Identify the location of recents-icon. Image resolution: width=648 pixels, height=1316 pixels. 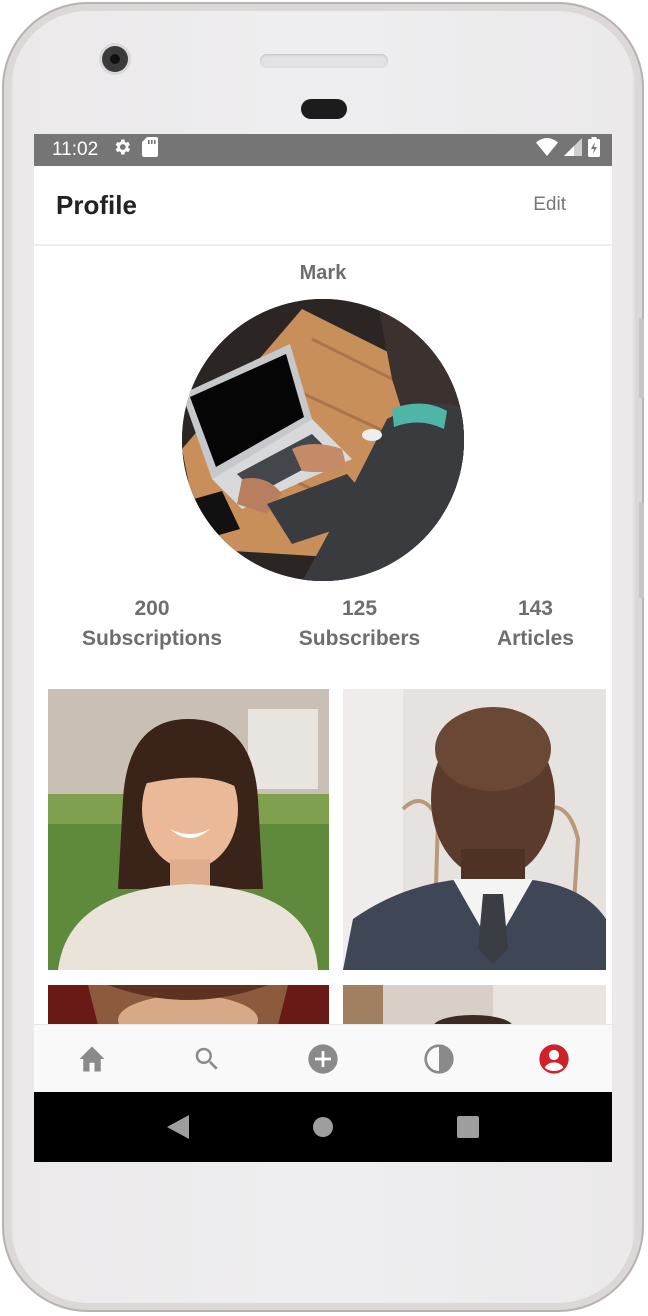
(467, 1127).